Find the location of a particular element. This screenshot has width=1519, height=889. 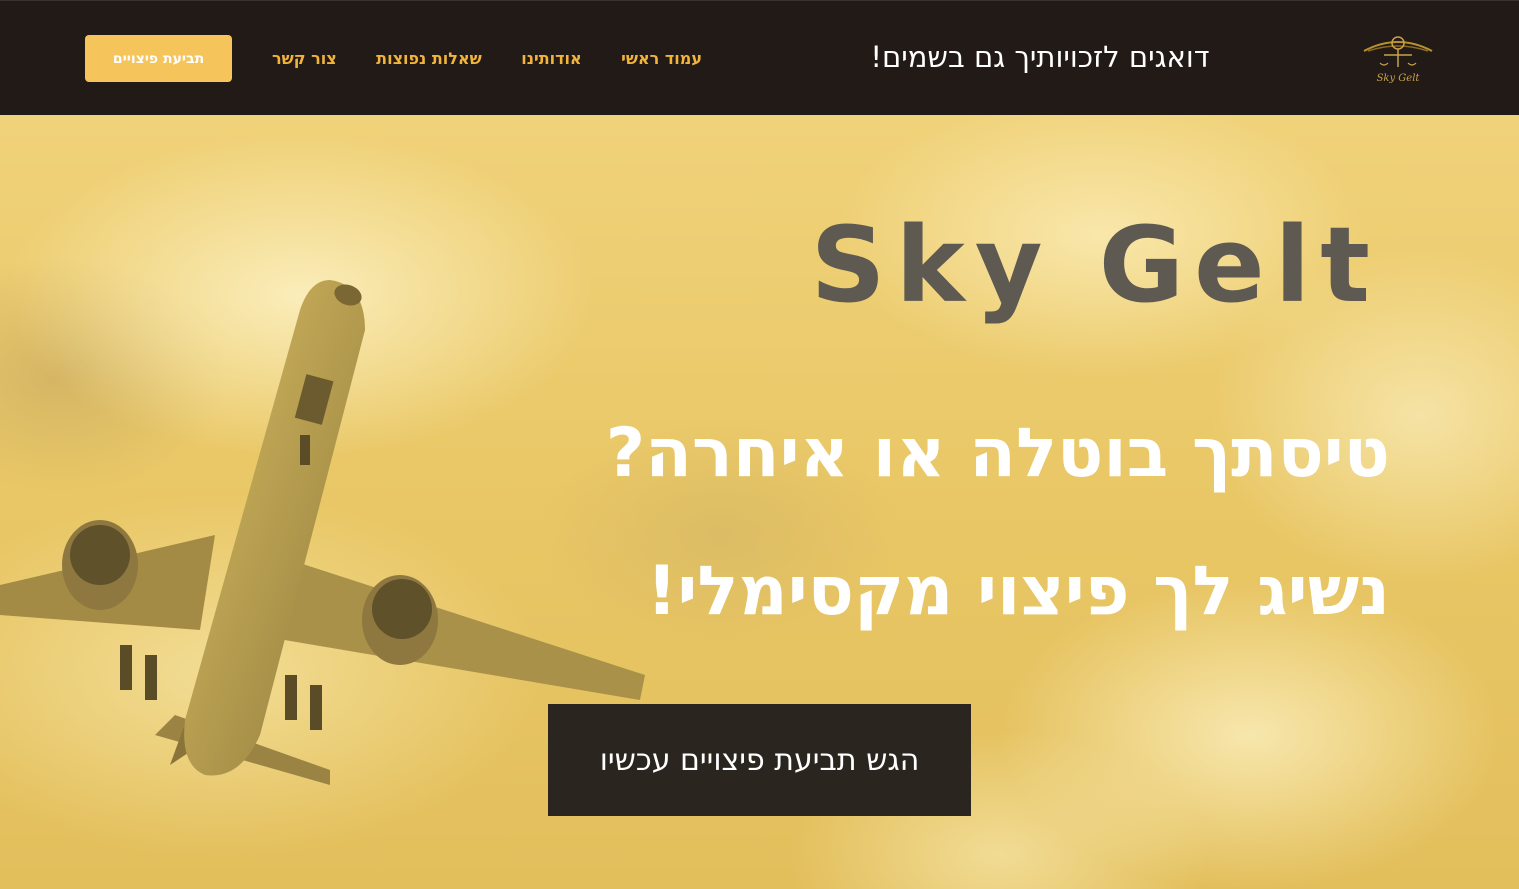

site-logo: Sky Gelt is located at coordinates (1398, 59).